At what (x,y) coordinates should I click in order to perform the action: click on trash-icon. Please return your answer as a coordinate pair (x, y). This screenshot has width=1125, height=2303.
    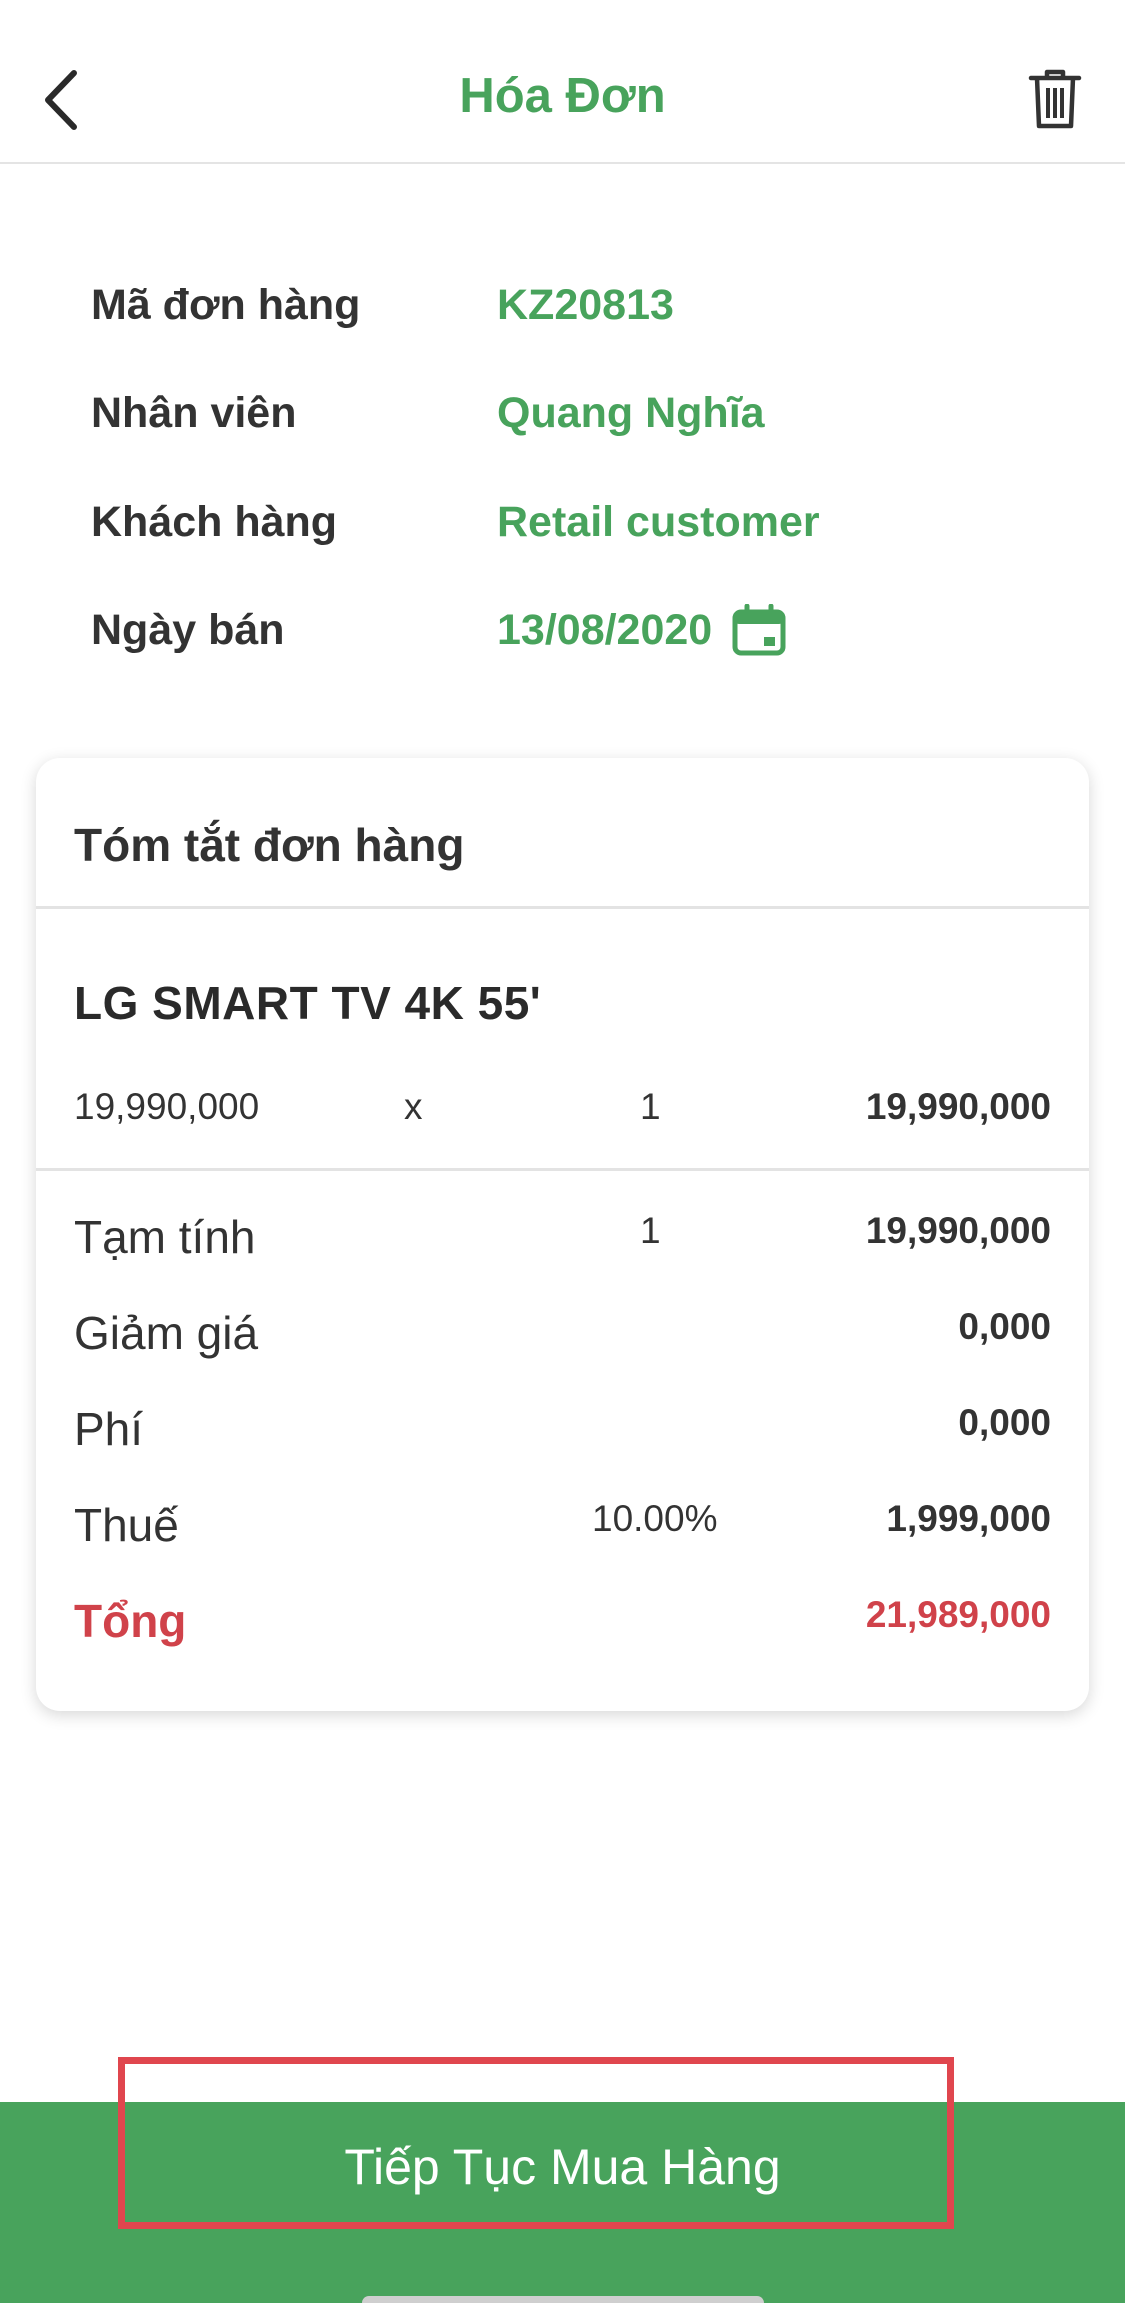
    Looking at the image, I should click on (1055, 99).